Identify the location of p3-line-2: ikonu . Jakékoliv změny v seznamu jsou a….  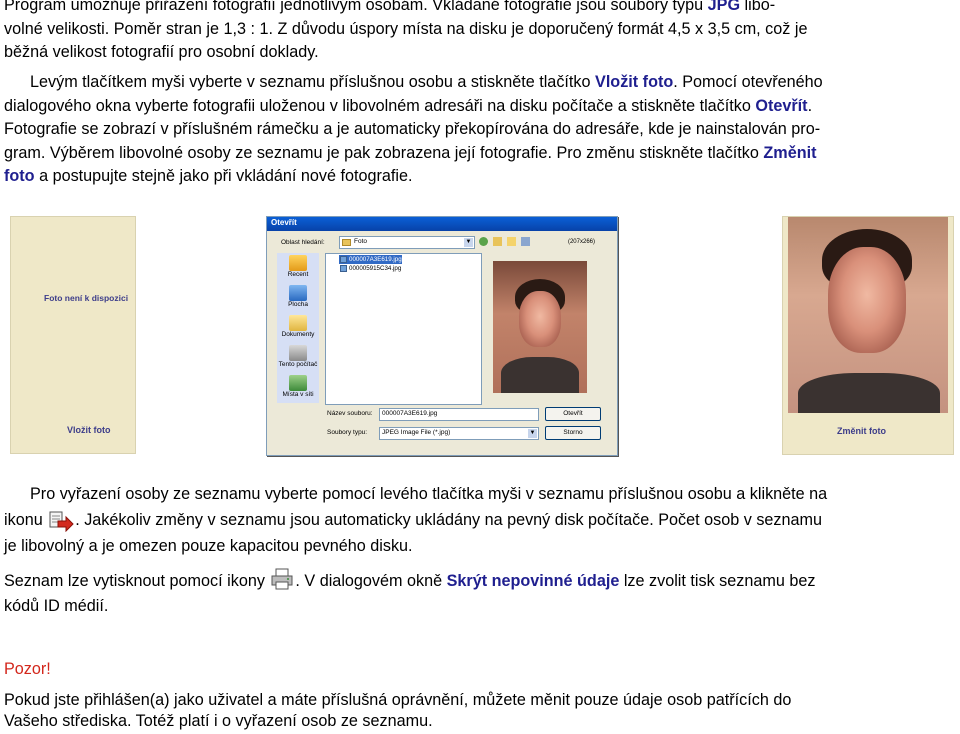
(479, 520).